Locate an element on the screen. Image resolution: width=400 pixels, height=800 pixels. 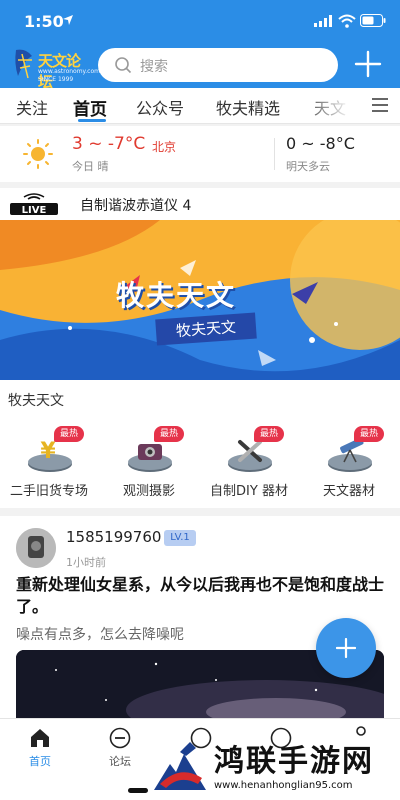
tomorrow-temperature: 0 ~ -8°C is located at coordinates (320, 143).